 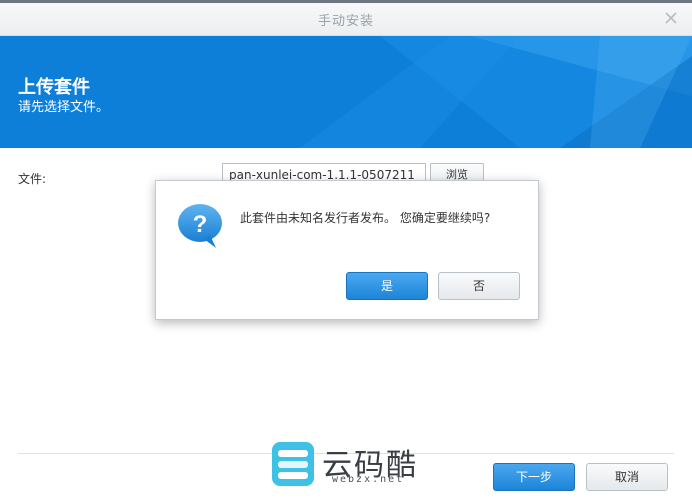 I want to click on banner-decoration, so click(x=496, y=92).